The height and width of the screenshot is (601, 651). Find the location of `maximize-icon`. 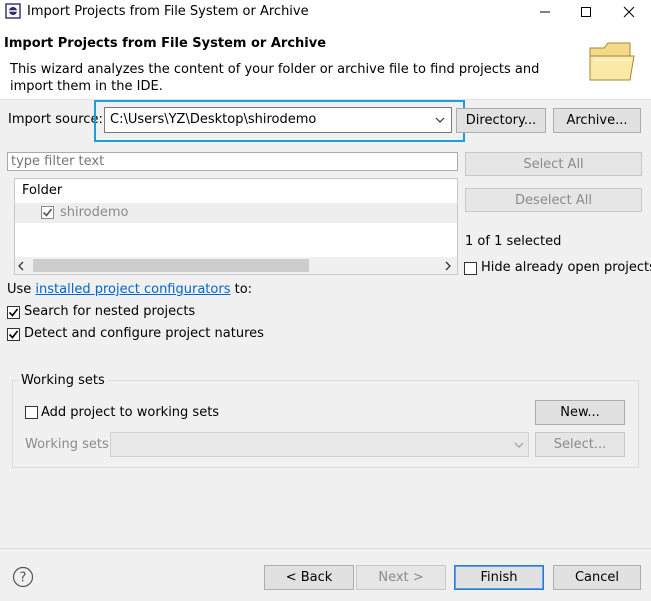

maximize-icon is located at coordinates (586, 12).